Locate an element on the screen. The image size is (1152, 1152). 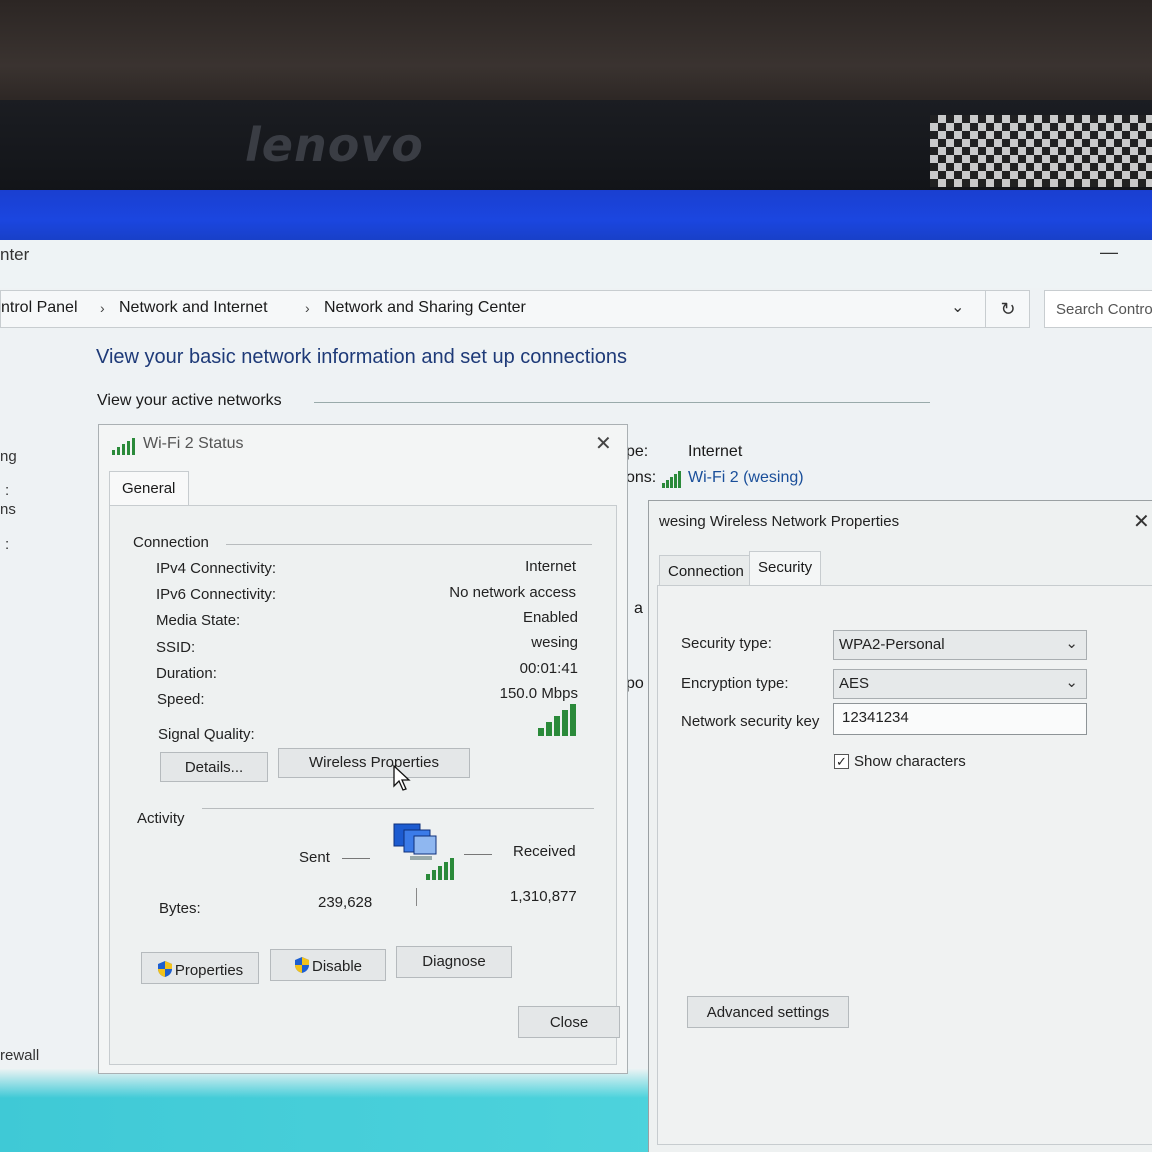
breadcrumb-network-internet: Network and Internet is located at coordinates (193, 308).